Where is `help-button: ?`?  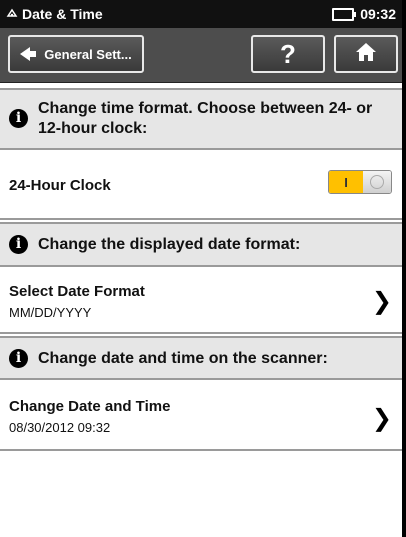 help-button: ? is located at coordinates (288, 54).